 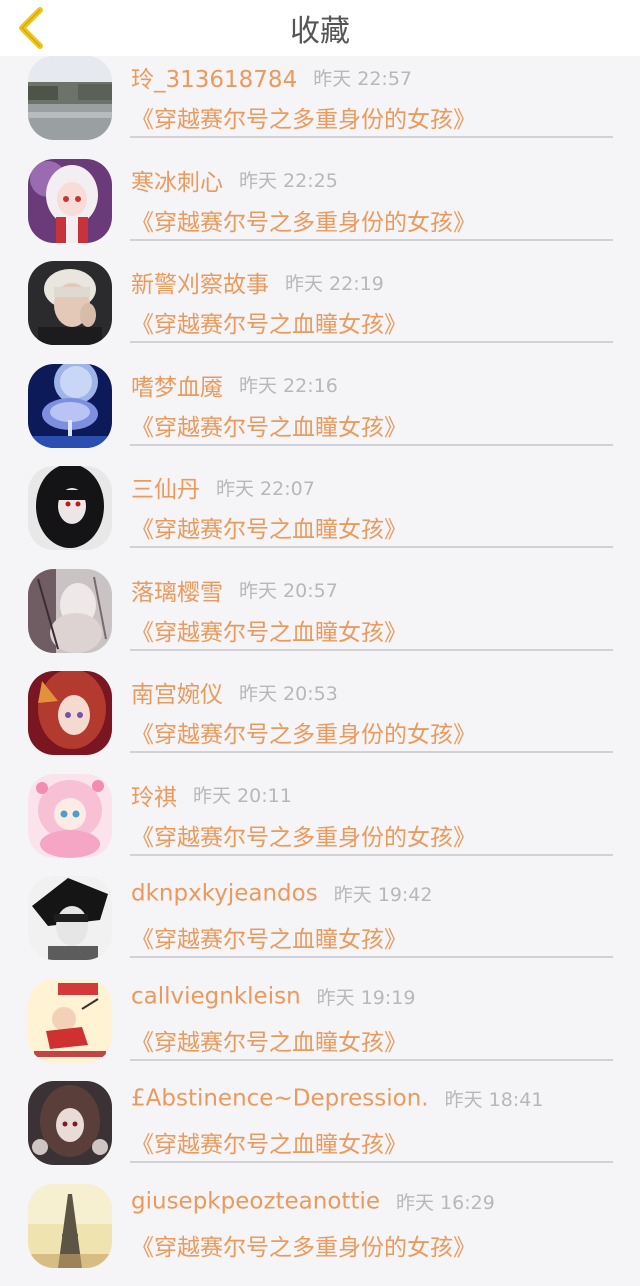 What do you see at coordinates (200, 285) in the screenshot?
I see `user-name: 新警刈察故事` at bounding box center [200, 285].